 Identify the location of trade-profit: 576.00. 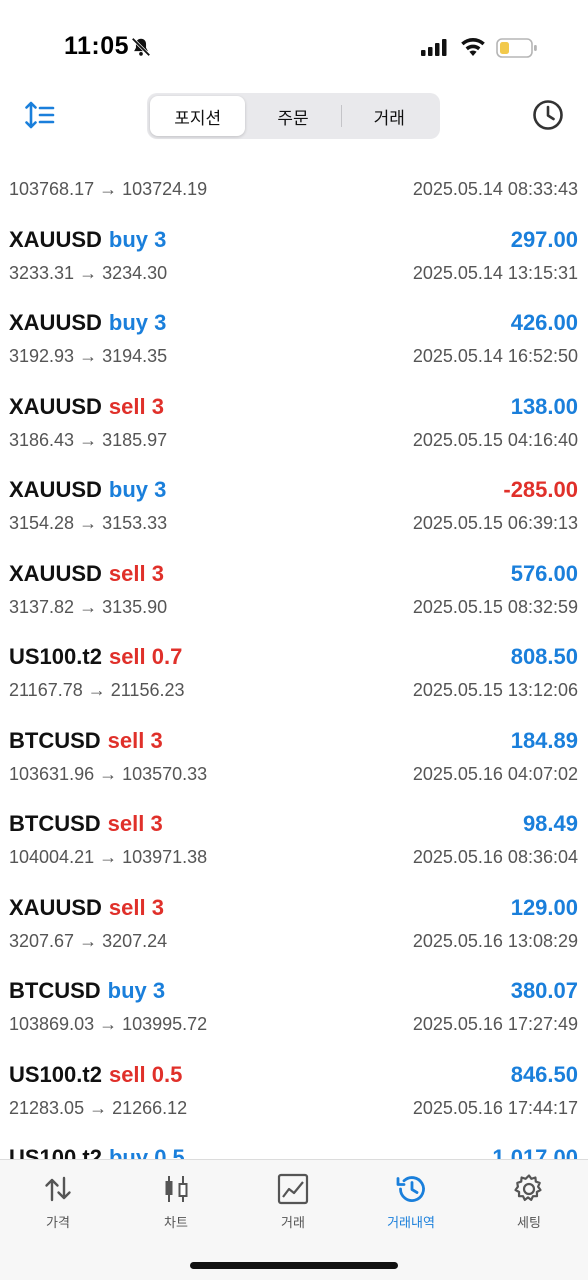
(544, 573).